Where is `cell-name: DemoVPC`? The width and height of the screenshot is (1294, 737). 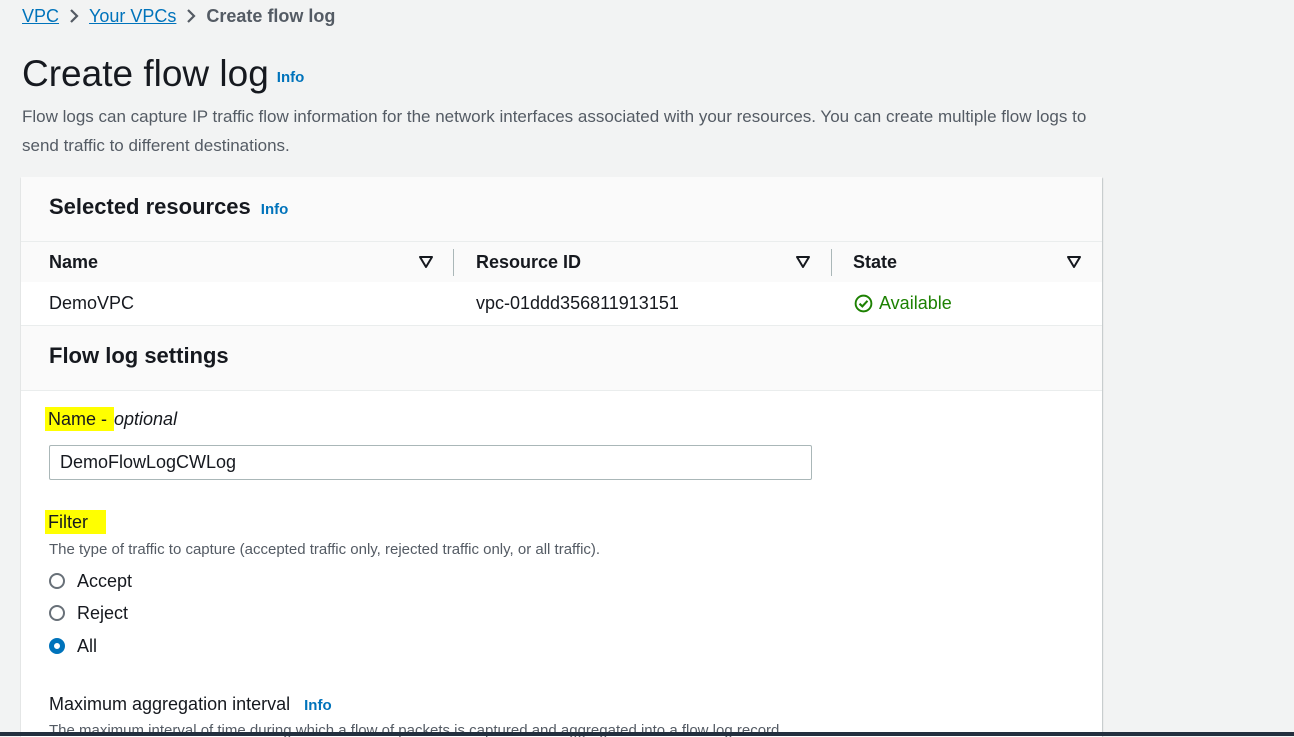
cell-name: DemoVPC is located at coordinates (92, 303).